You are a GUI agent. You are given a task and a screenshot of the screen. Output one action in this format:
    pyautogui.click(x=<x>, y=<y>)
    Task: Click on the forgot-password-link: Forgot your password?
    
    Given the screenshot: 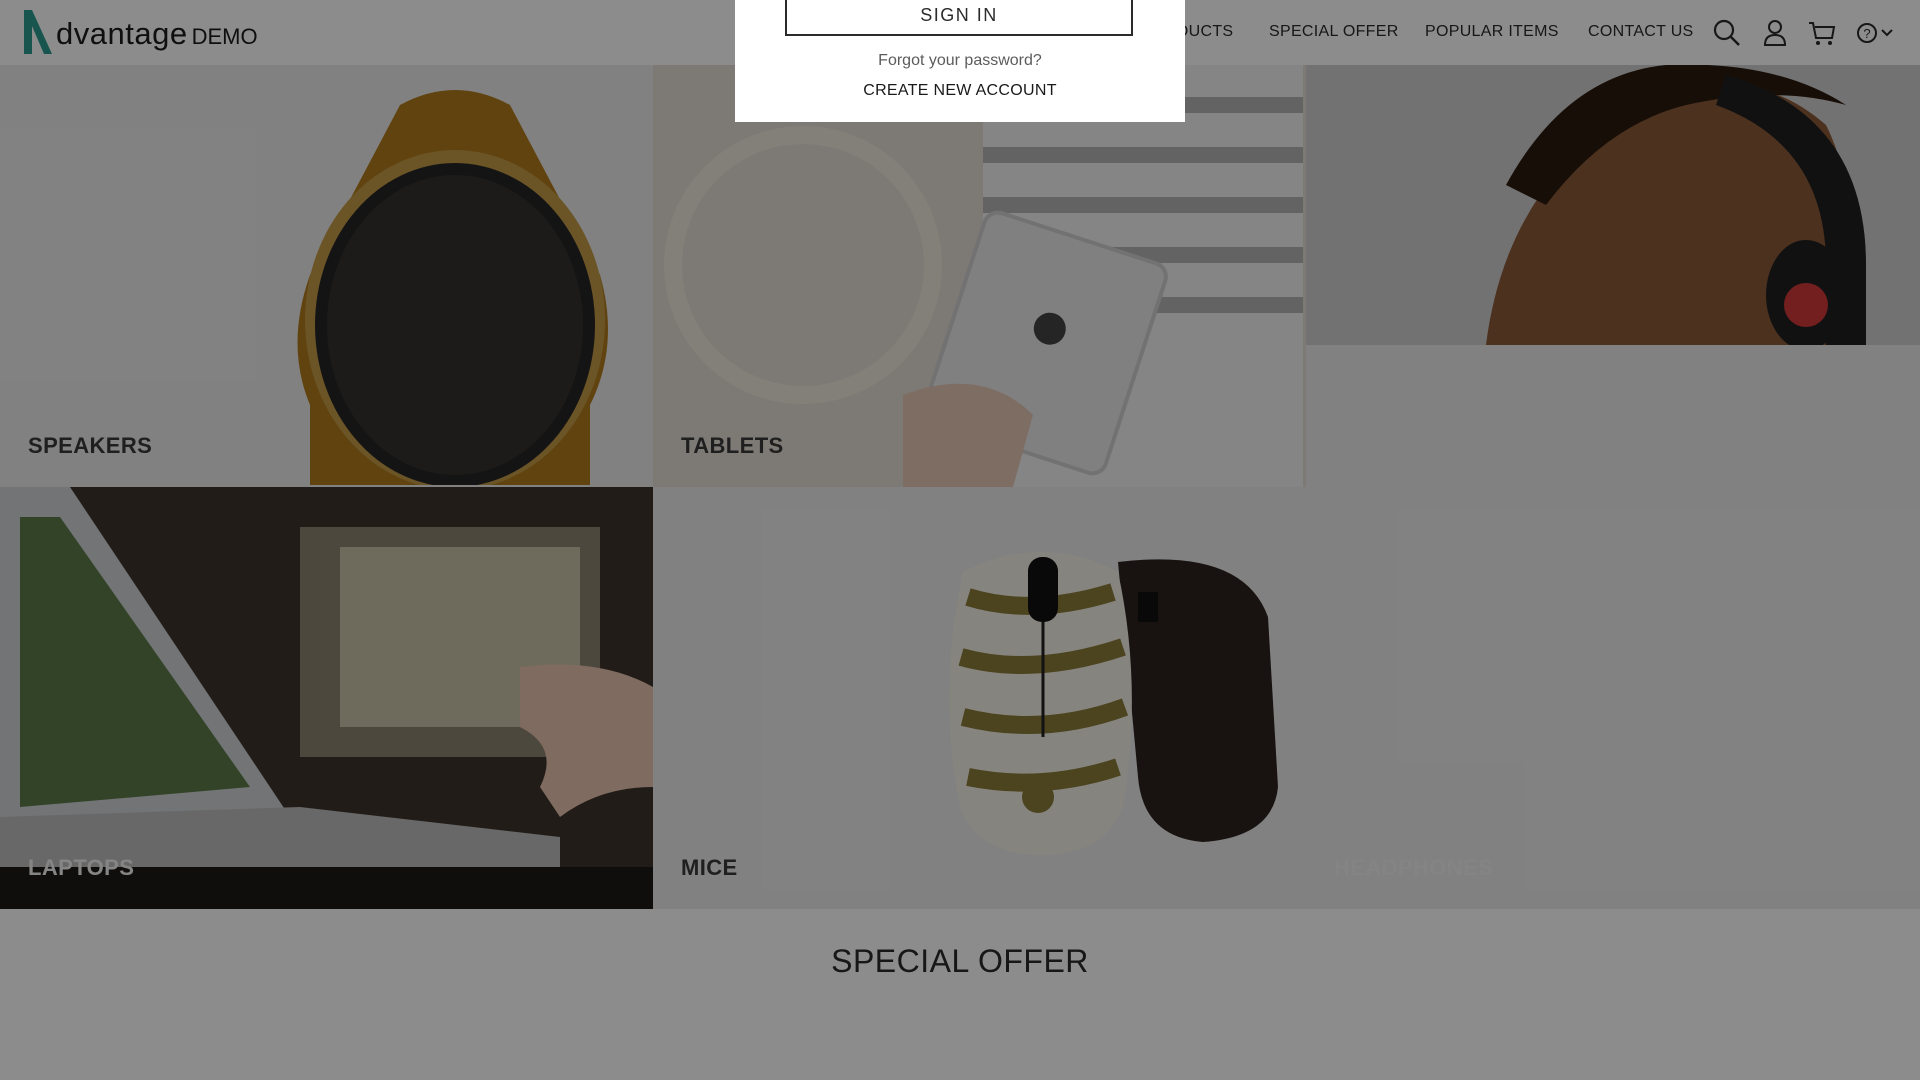 What is the action you would take?
    pyautogui.click(x=960, y=61)
    